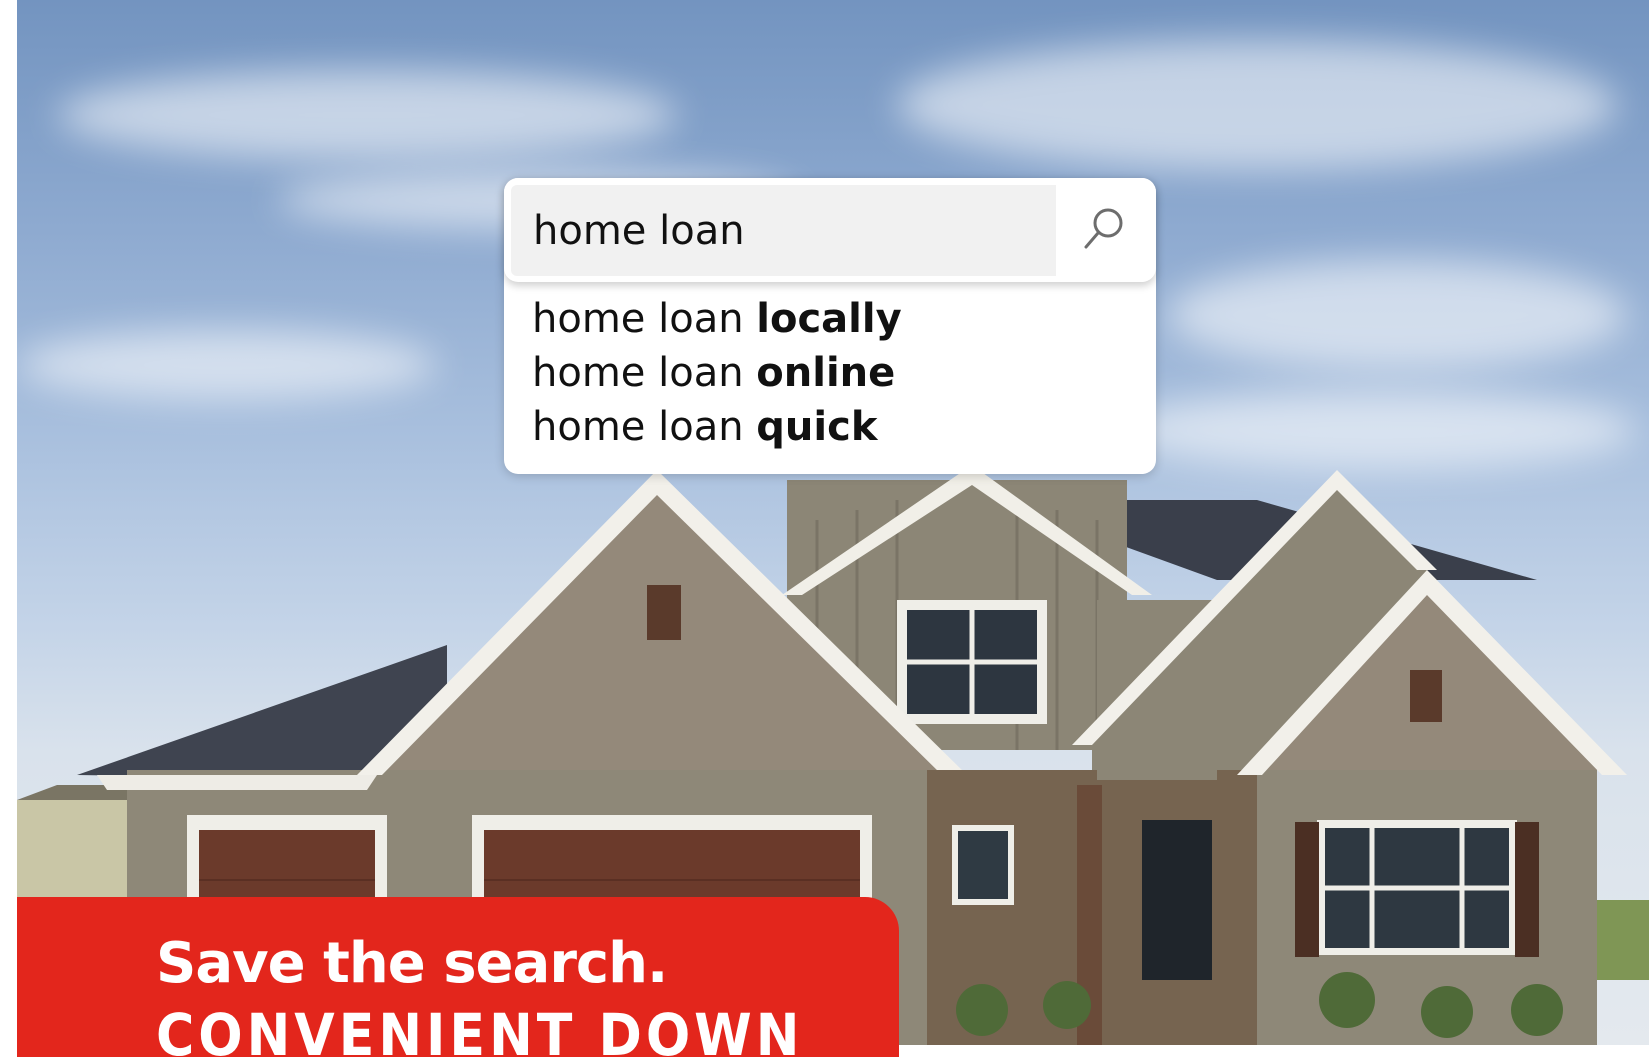 The width and height of the screenshot is (1649, 1057). I want to click on suggestion-completion: quick, so click(817, 427).